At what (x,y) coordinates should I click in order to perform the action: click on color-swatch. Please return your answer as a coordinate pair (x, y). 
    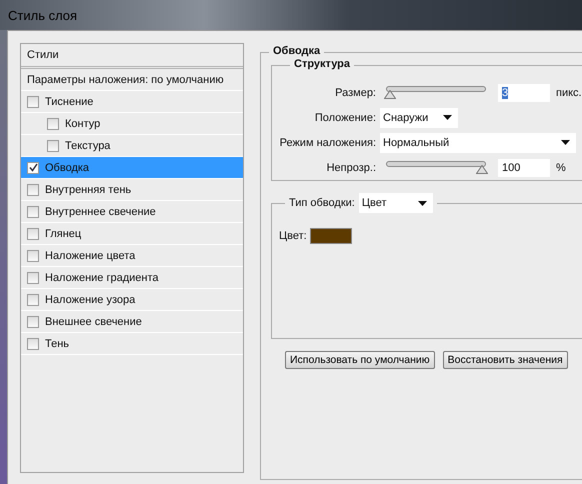
    Looking at the image, I should click on (331, 236).